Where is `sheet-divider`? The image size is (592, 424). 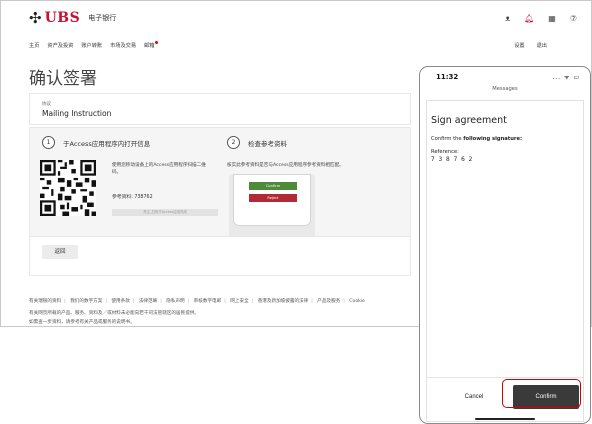
sheet-divider is located at coordinates (505, 377).